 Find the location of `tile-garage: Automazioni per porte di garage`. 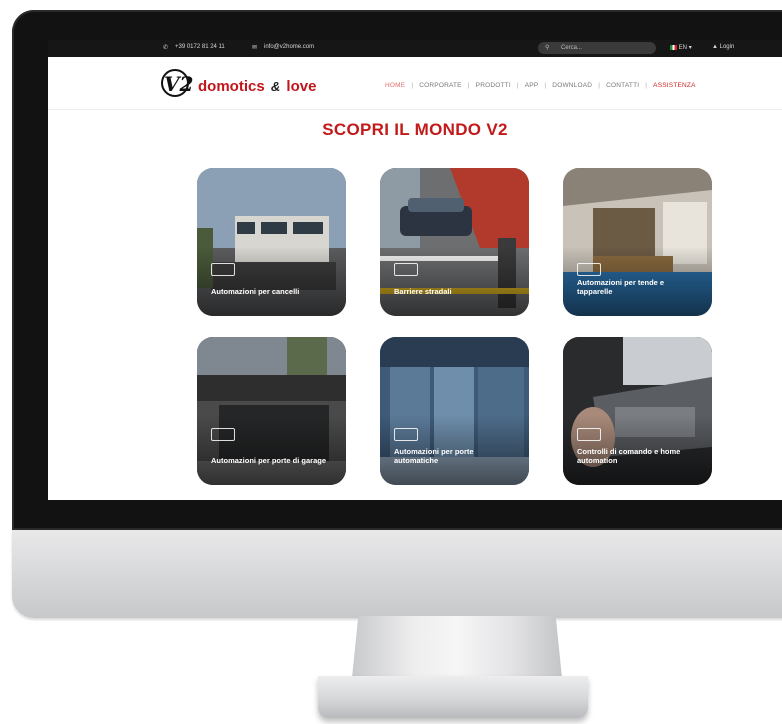

tile-garage: Automazioni per porte di garage is located at coordinates (271, 411).